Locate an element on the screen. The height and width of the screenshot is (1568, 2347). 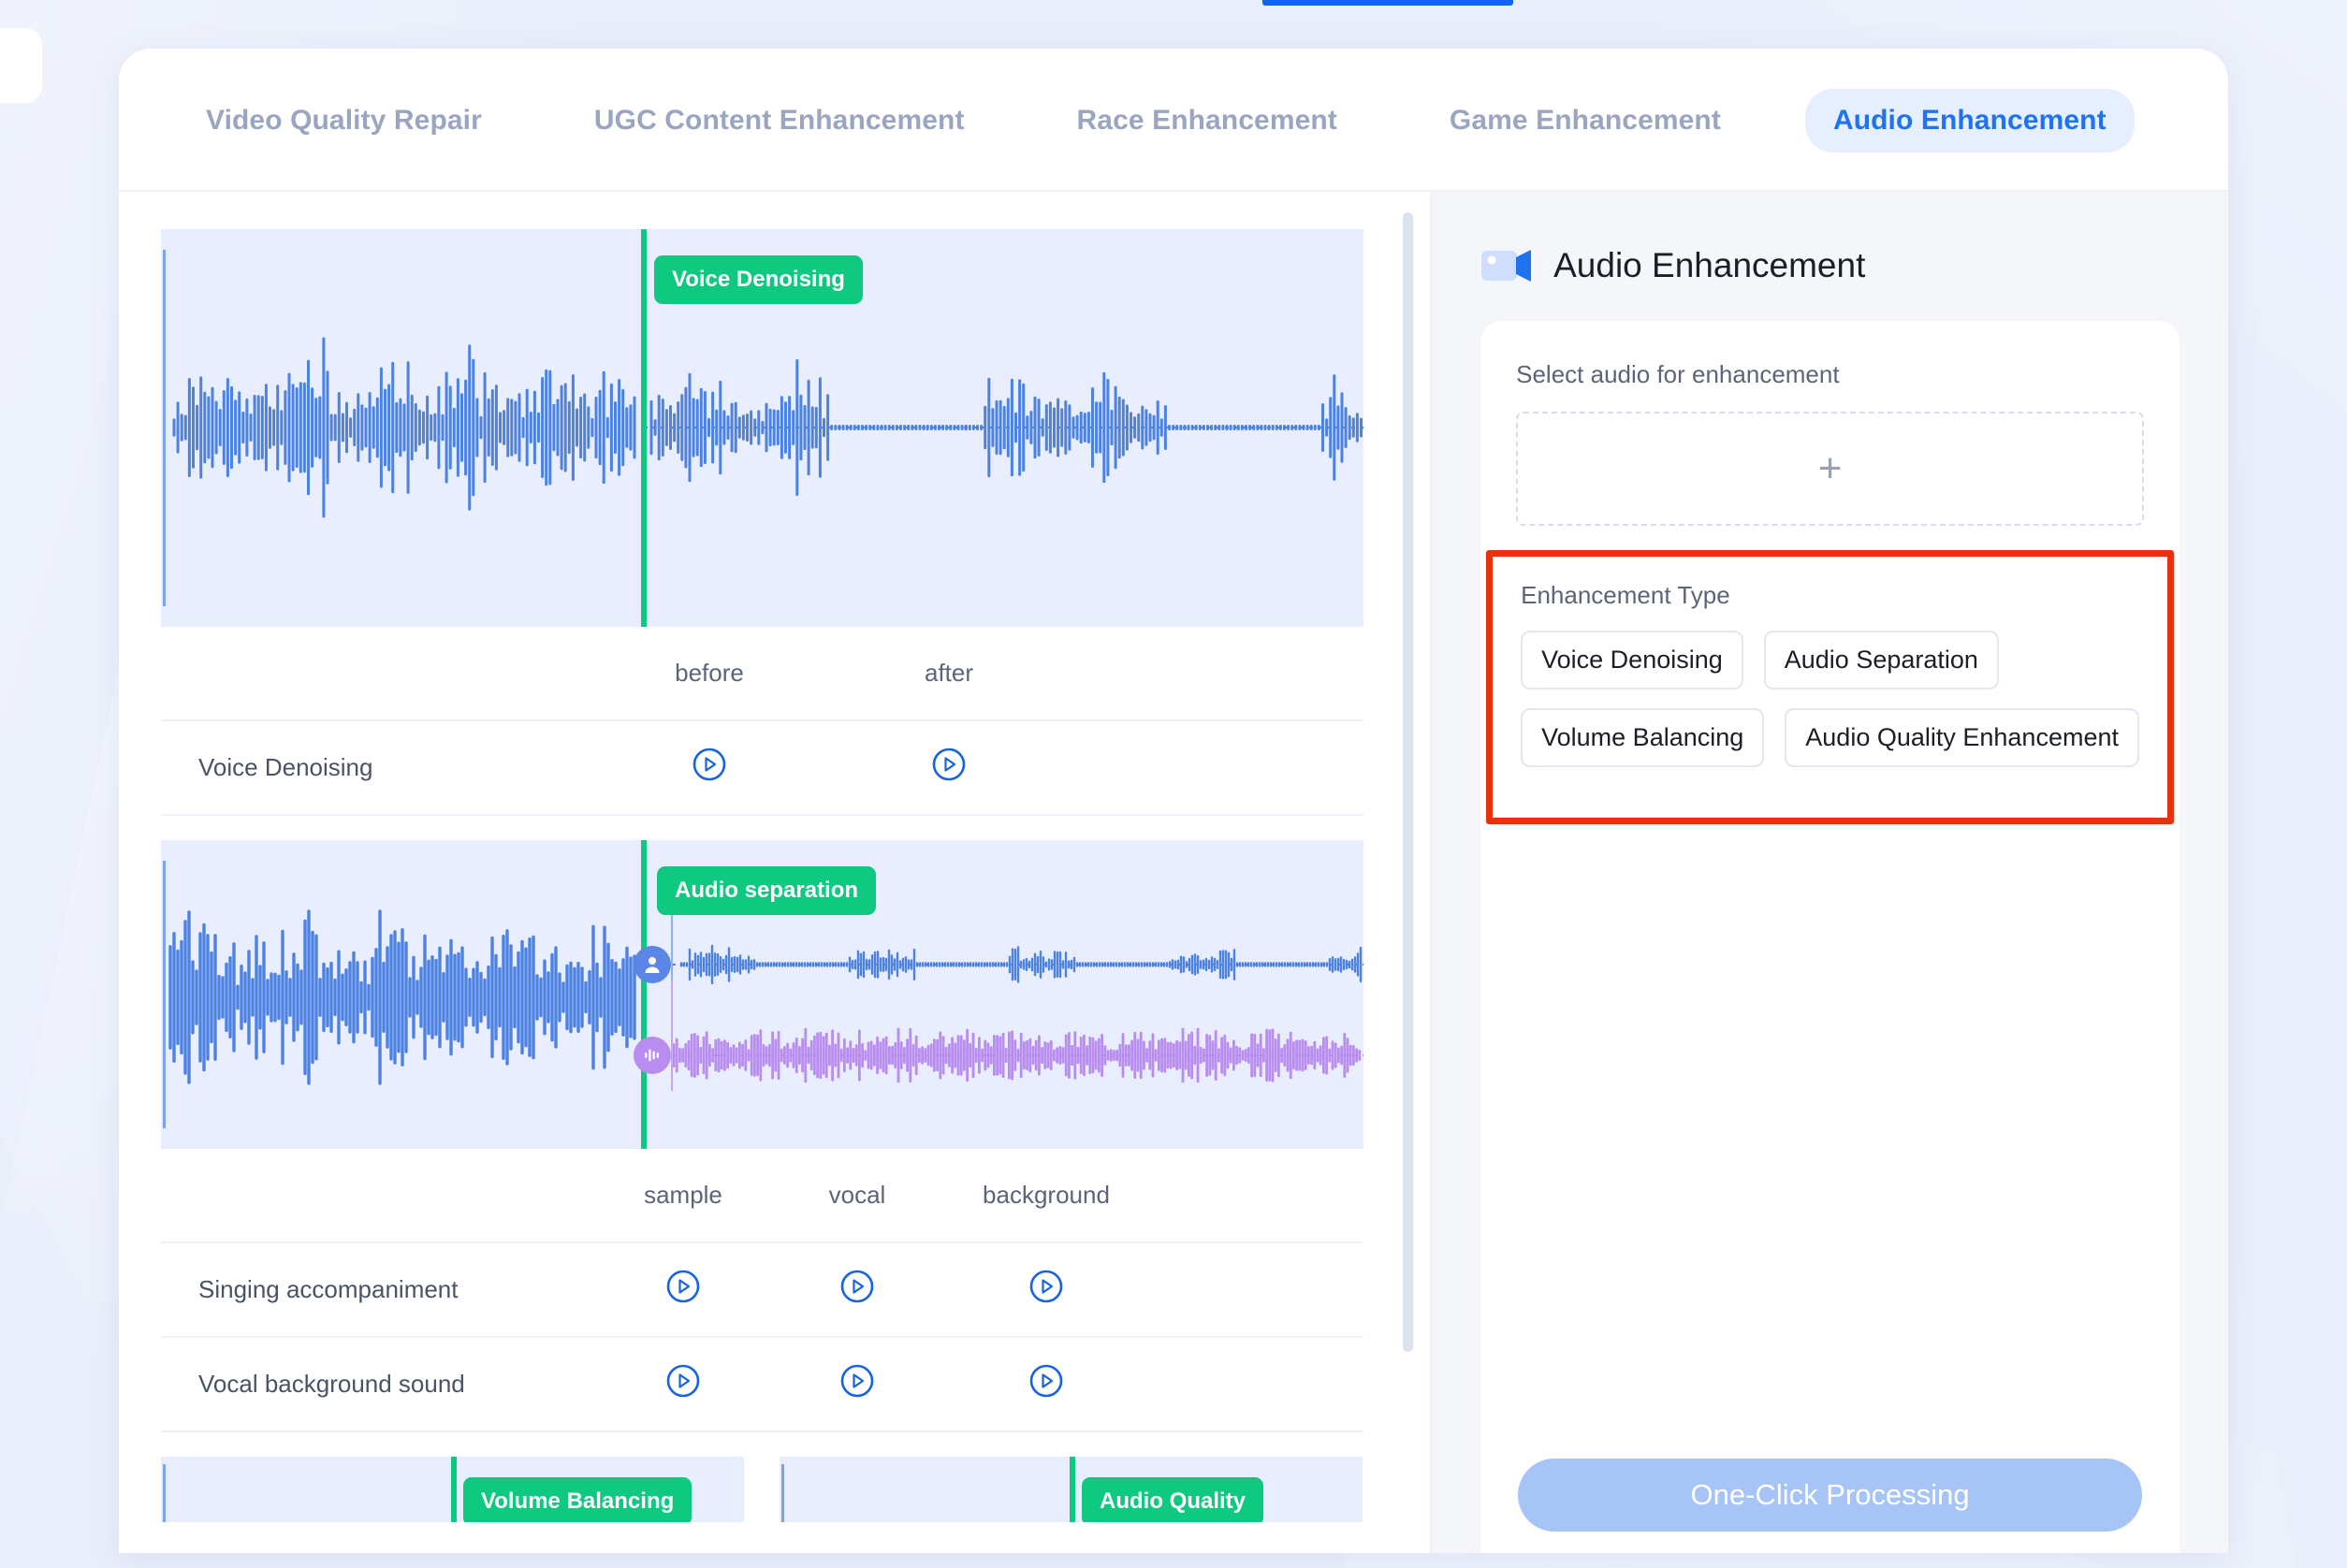
plus-icon: + is located at coordinates (1830, 468).